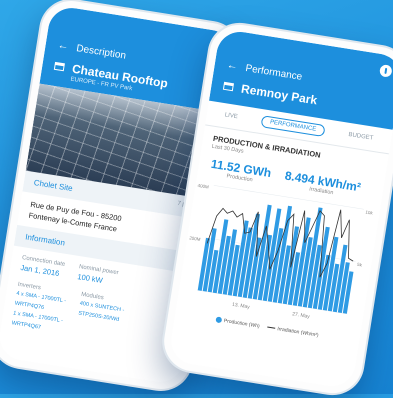 This screenshot has height=398, width=393. Describe the element at coordinates (279, 94) in the screenshot. I see `park-name: Remnoy Park` at that location.